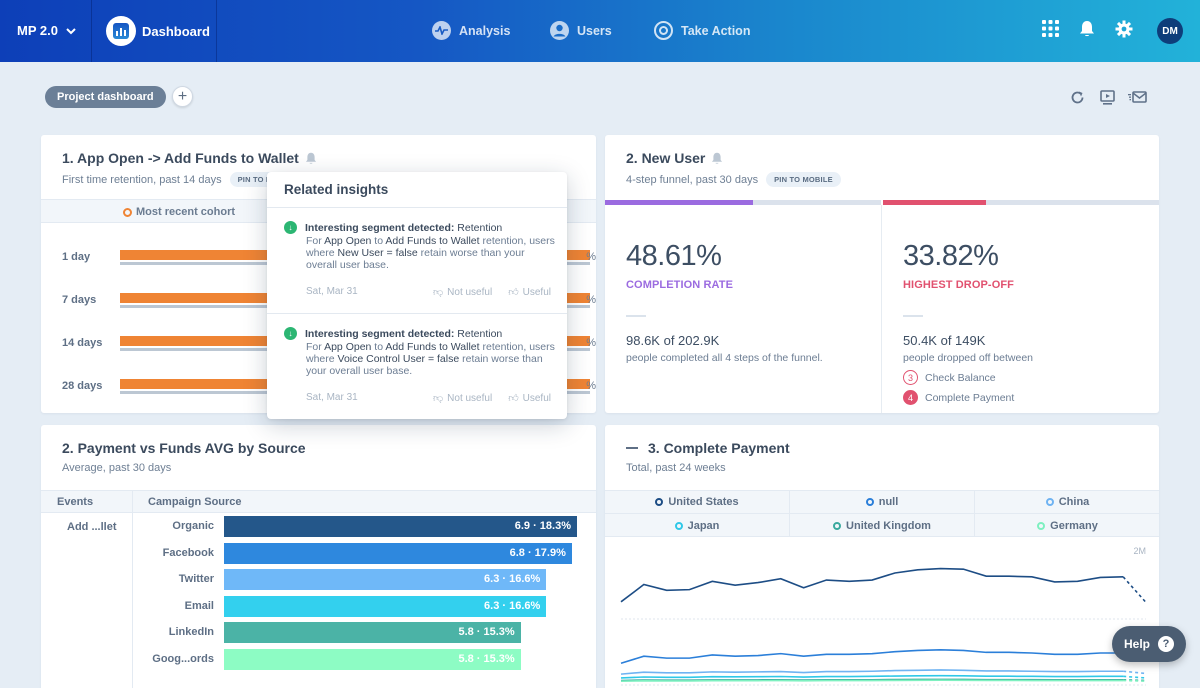  I want to click on series-line-null, so click(872, 656).